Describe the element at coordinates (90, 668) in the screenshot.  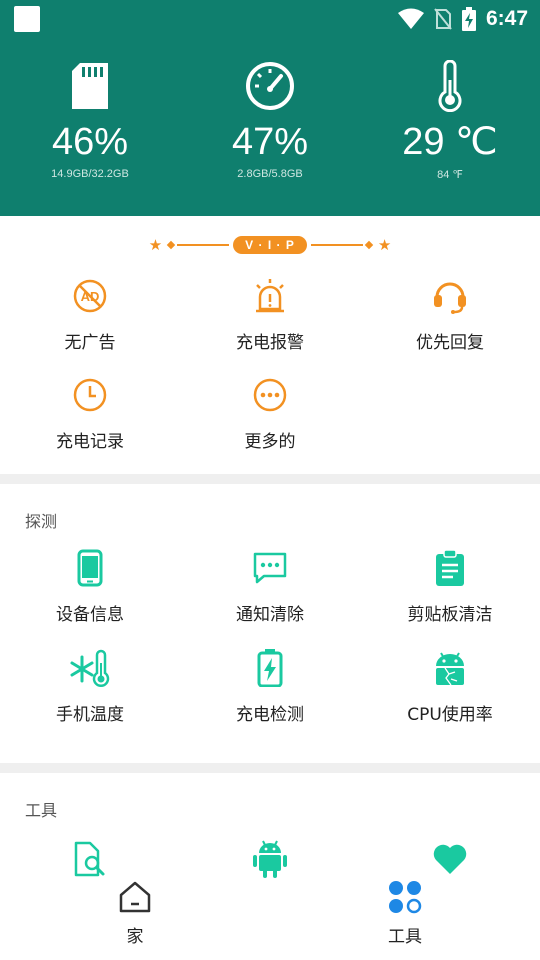
I see `snow-thermometer-icon` at that location.